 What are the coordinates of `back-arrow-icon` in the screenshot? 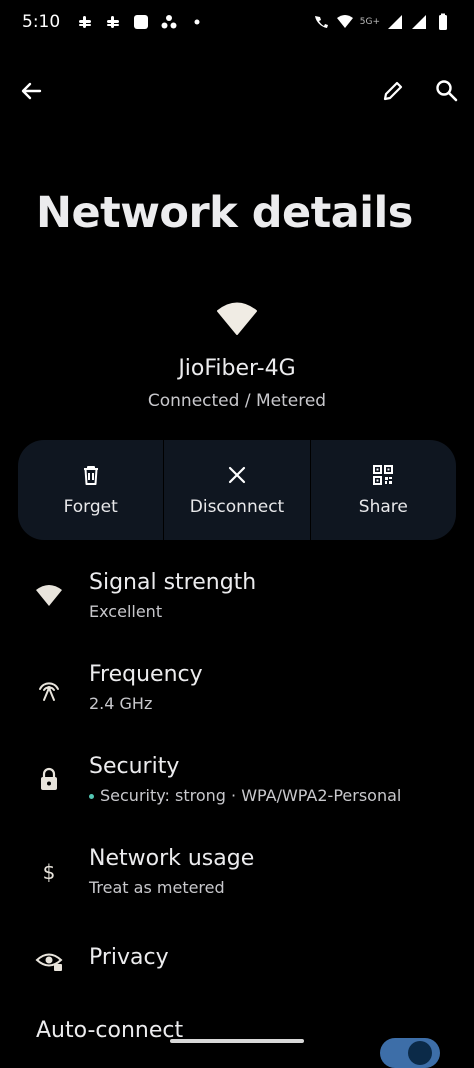 It's located at (31, 91).